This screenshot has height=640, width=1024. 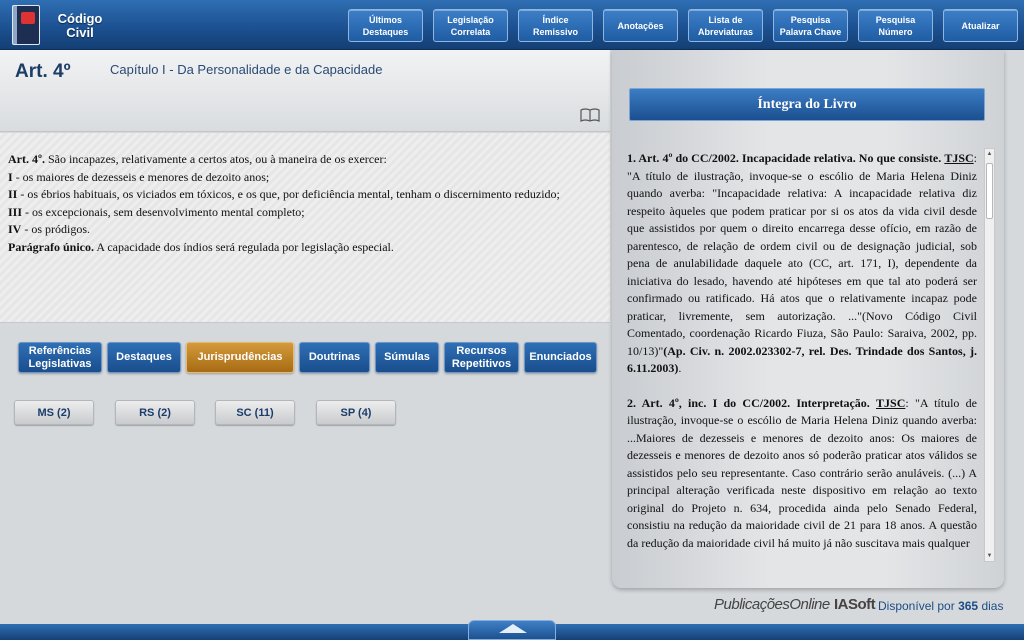 What do you see at coordinates (807, 104) in the screenshot?
I see `panel-title: Íntegra do Livro` at bounding box center [807, 104].